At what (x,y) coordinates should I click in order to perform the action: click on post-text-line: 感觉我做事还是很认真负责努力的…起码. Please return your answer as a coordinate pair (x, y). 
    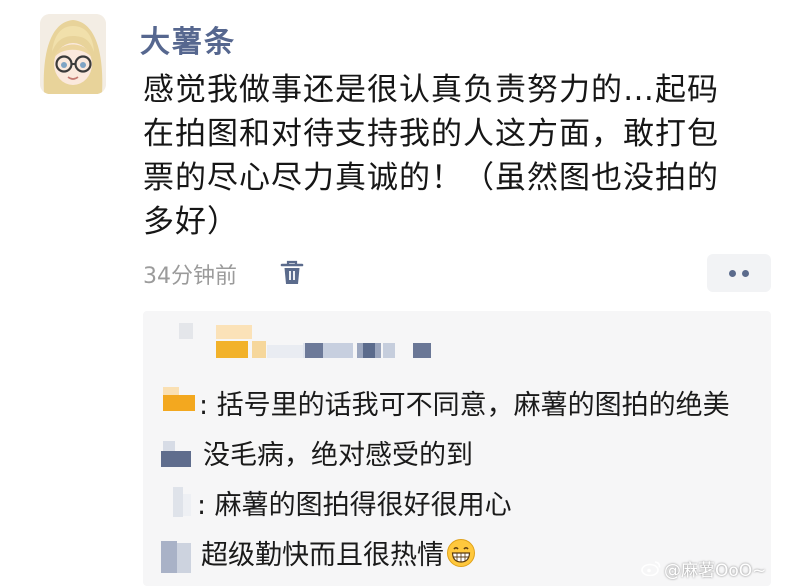
    Looking at the image, I should click on (431, 90).